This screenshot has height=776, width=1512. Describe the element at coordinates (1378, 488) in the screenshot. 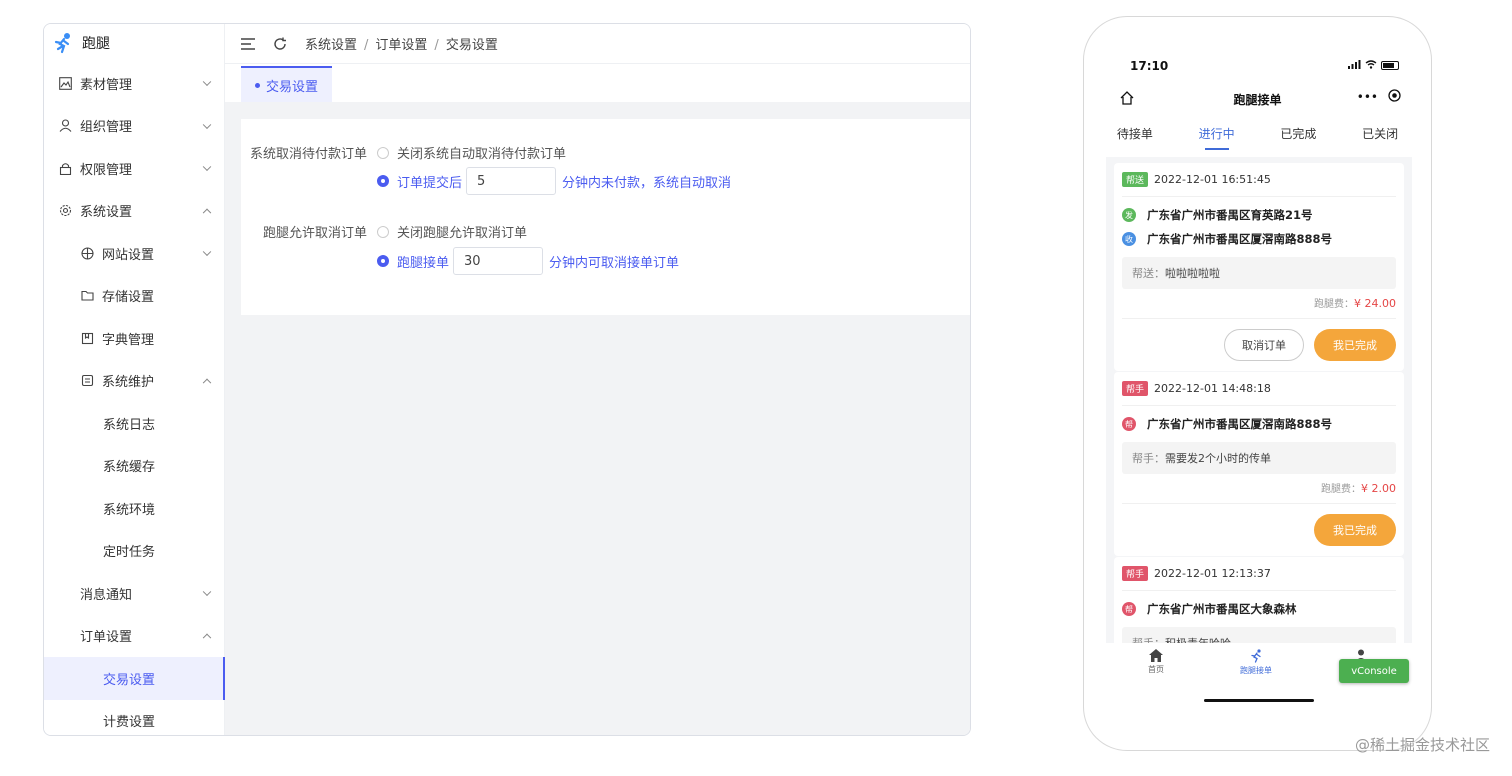

I see `fee-value: ¥ 2.00` at that location.